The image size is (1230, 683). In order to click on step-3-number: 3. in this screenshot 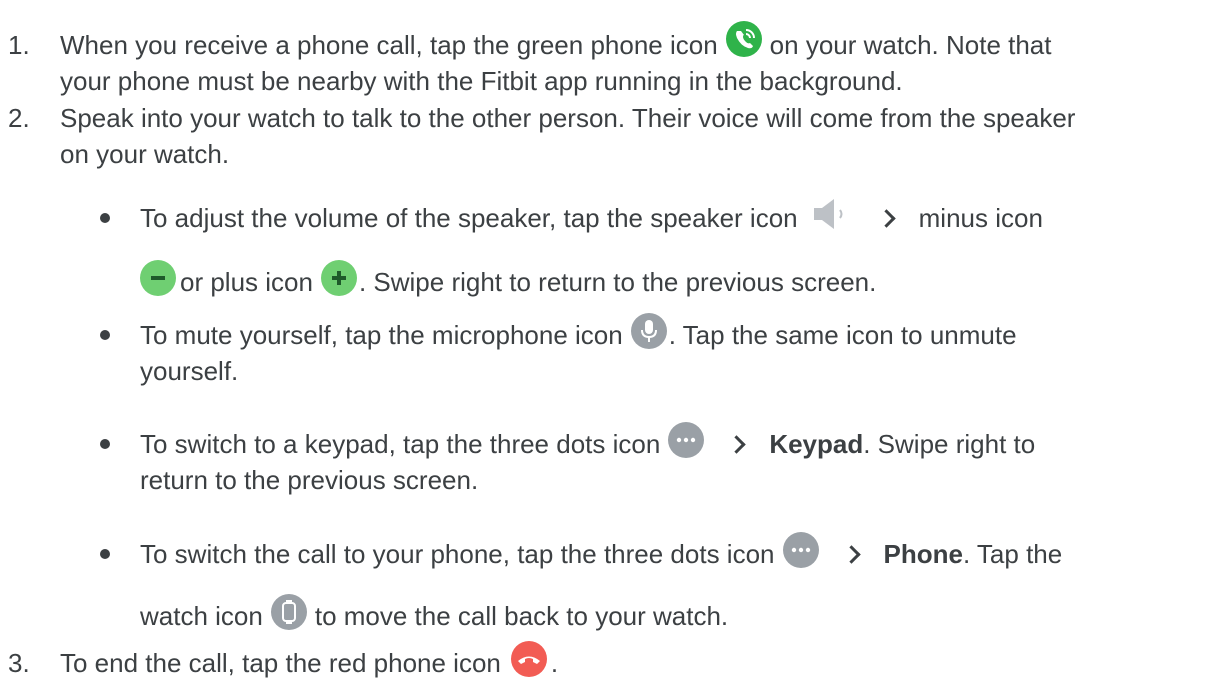, I will do `click(19, 663)`.